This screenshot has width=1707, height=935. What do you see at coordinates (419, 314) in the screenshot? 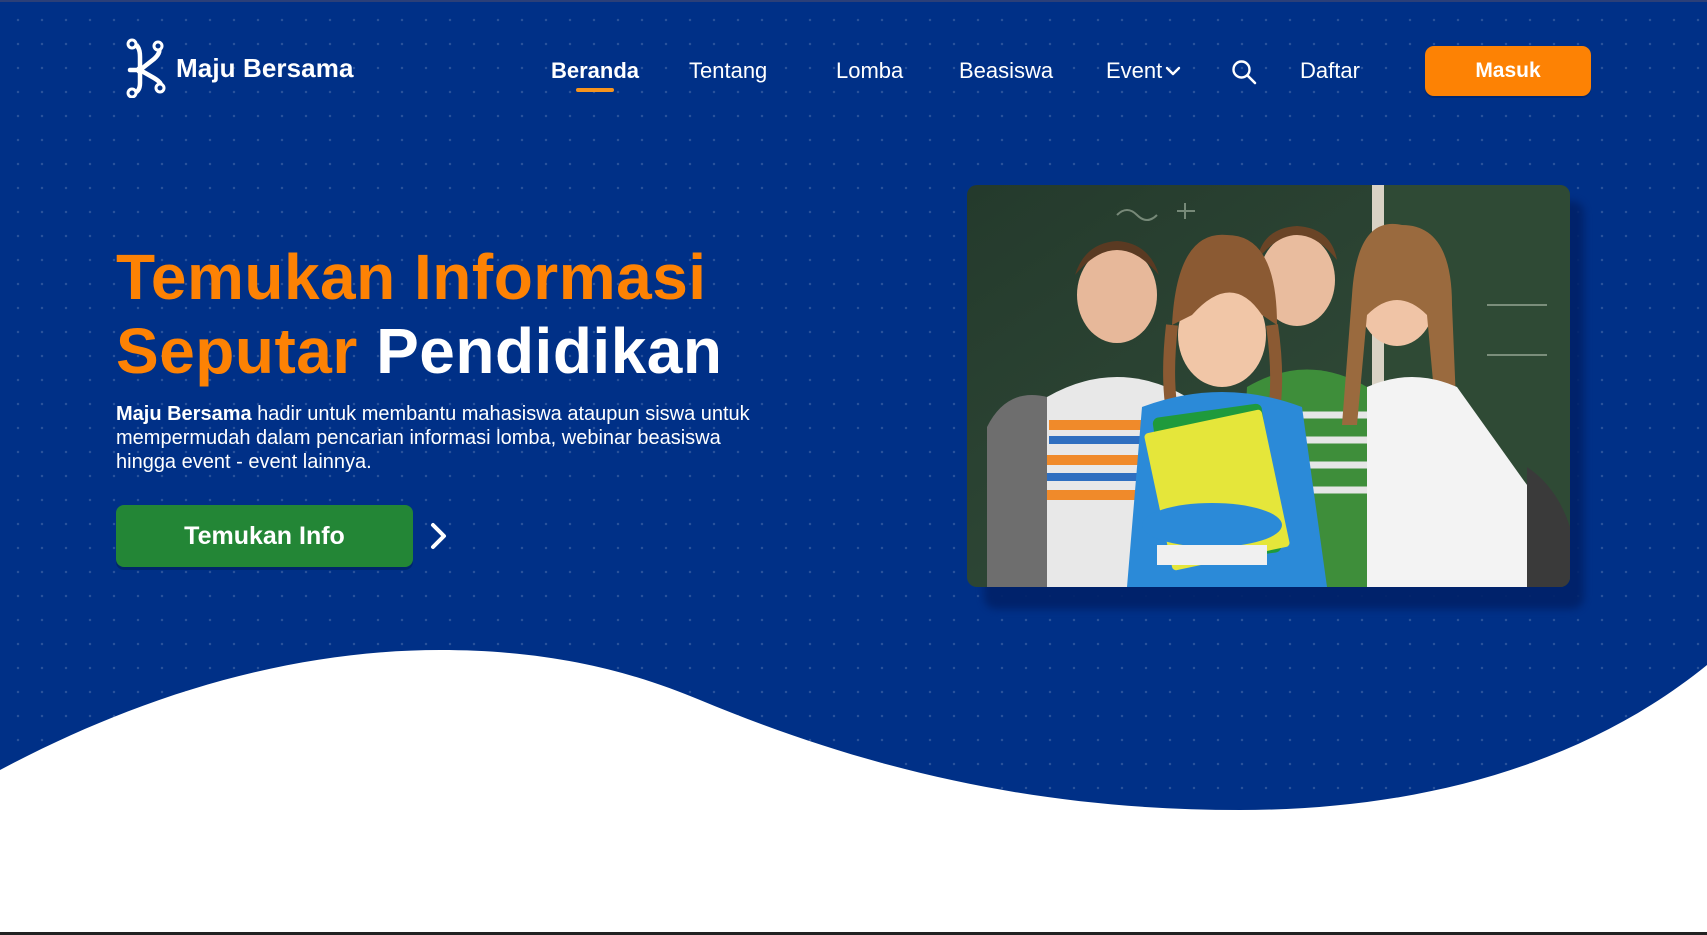
I see `hero-headline: Temukan Informasi Seputar Pendidikan` at bounding box center [419, 314].